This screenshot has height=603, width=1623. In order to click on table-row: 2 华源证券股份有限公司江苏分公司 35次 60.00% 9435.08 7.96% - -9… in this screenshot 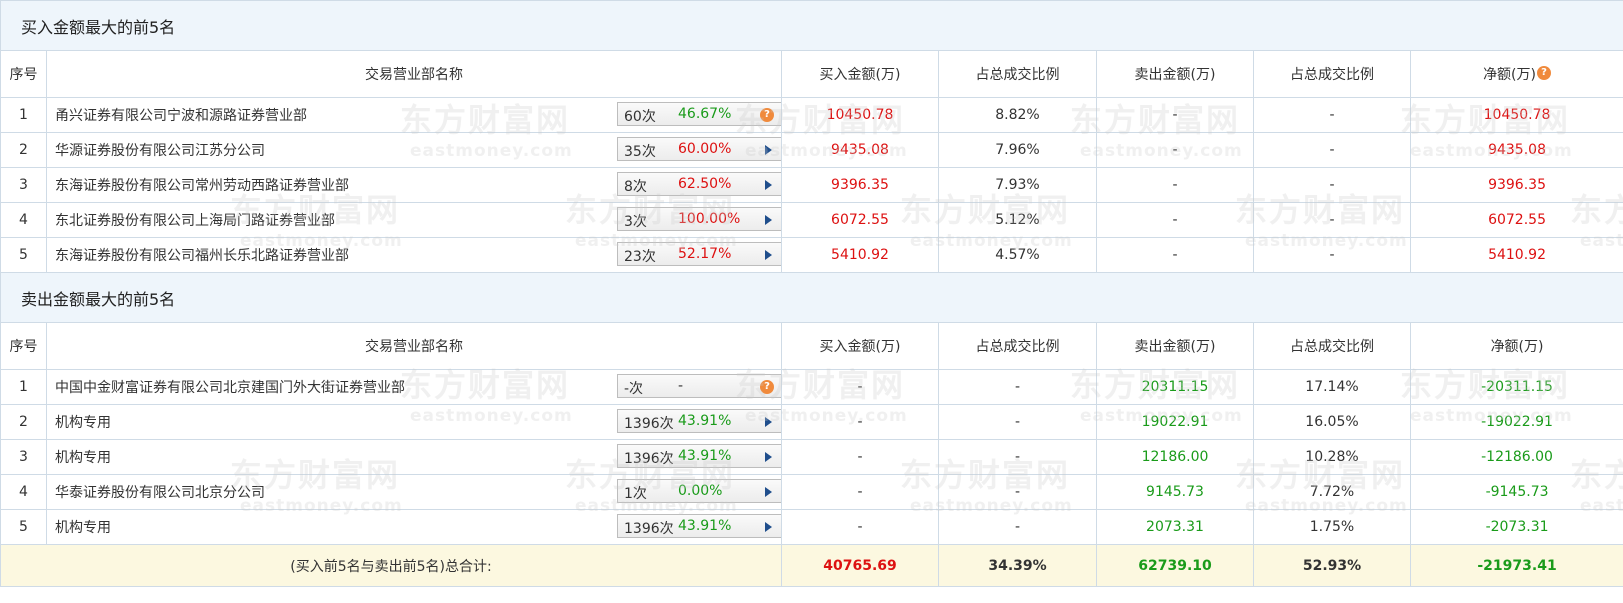, I will do `click(811, 150)`.